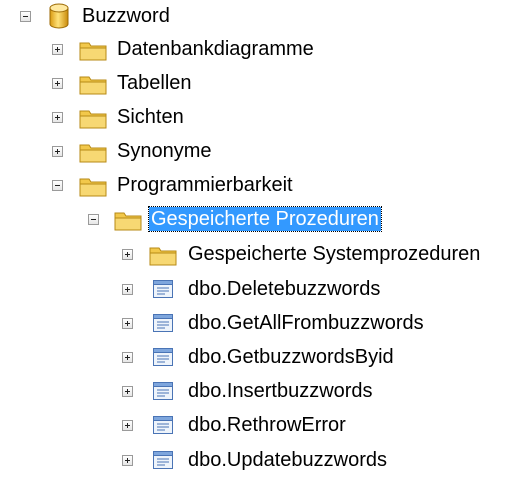  What do you see at coordinates (263, 84) in the screenshot?
I see `tree-node-tabellen: Tabellen` at bounding box center [263, 84].